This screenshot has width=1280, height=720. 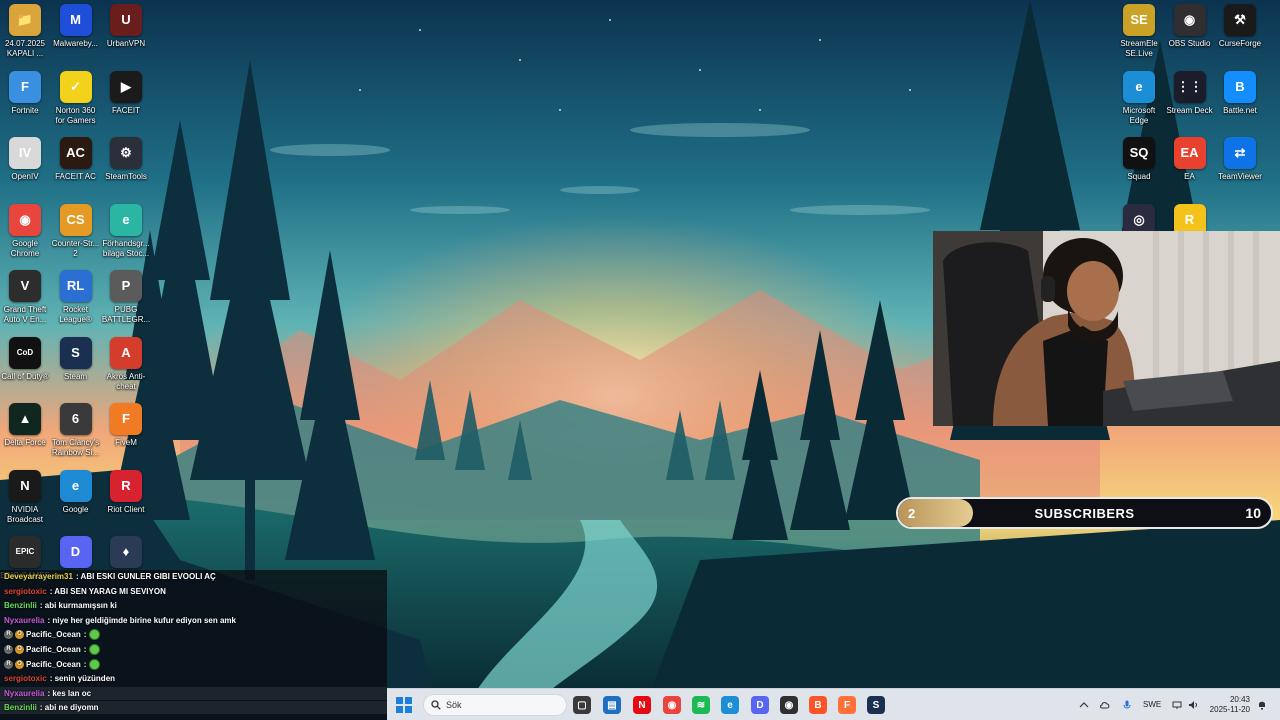 What do you see at coordinates (495, 705) in the screenshot?
I see `taskbar-search-box: Sök` at bounding box center [495, 705].